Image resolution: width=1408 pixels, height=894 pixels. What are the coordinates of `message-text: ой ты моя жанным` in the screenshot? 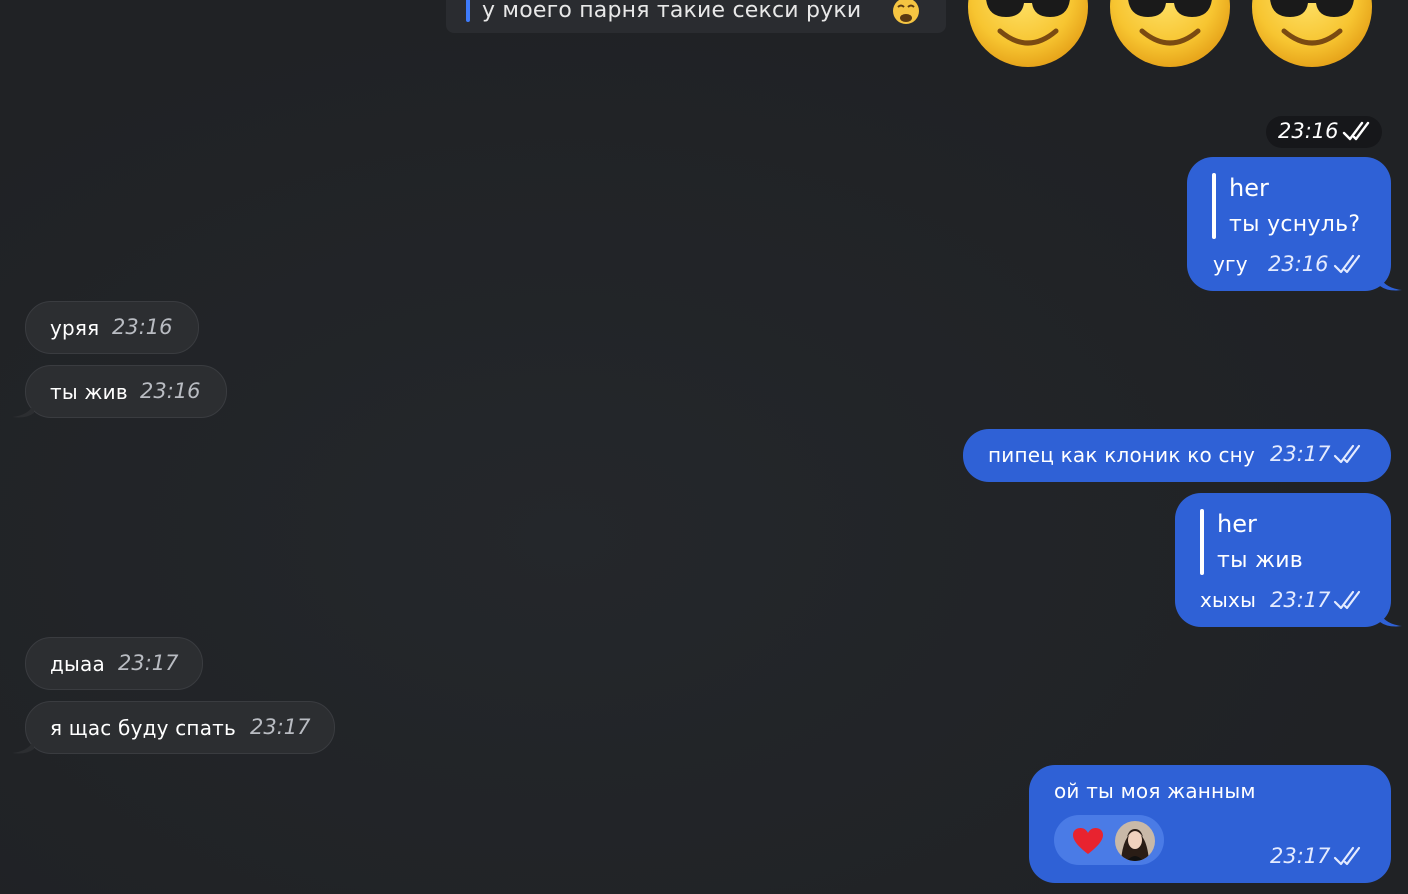 It's located at (1155, 791).